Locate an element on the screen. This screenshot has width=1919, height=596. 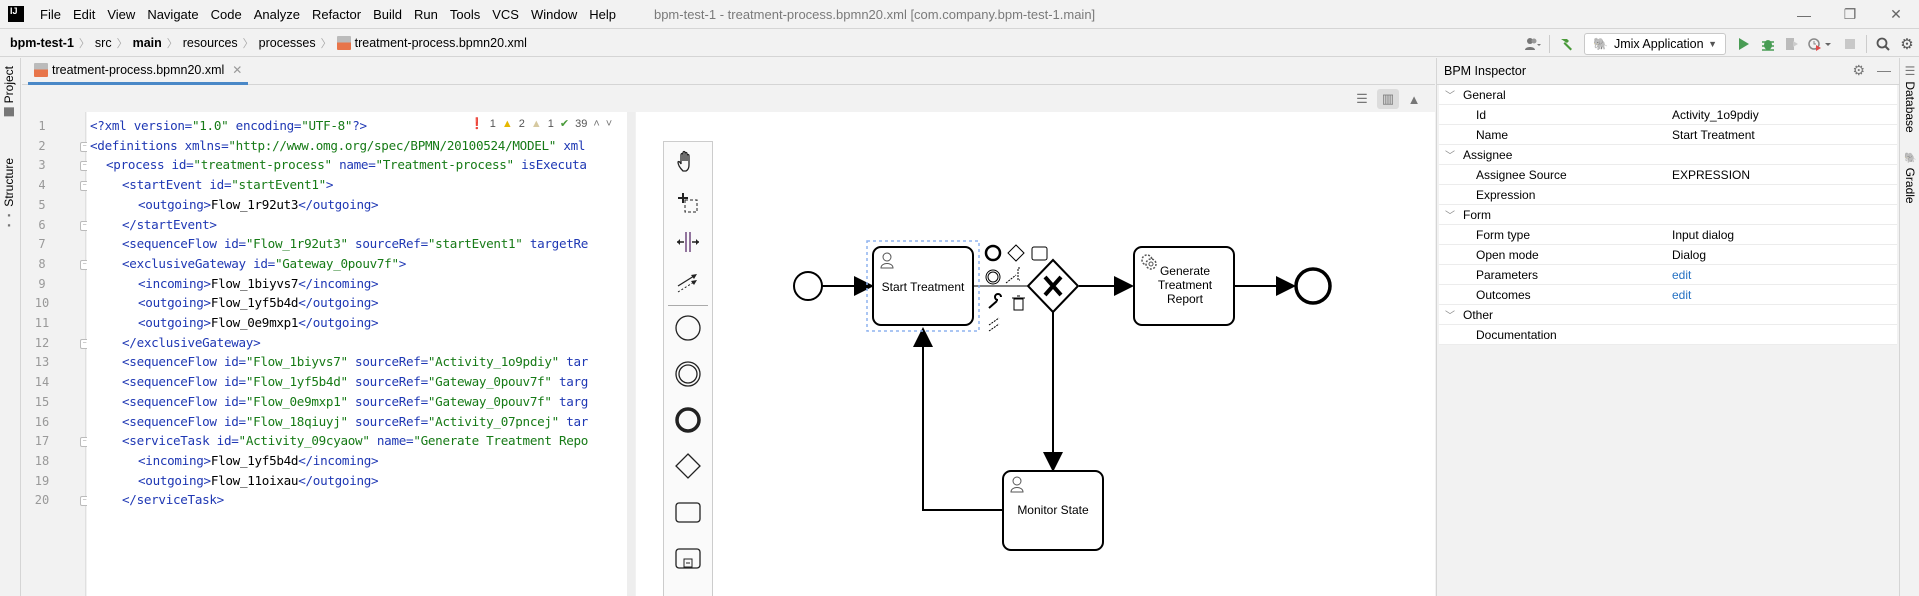
build-hammer-icon is located at coordinates (1566, 44).